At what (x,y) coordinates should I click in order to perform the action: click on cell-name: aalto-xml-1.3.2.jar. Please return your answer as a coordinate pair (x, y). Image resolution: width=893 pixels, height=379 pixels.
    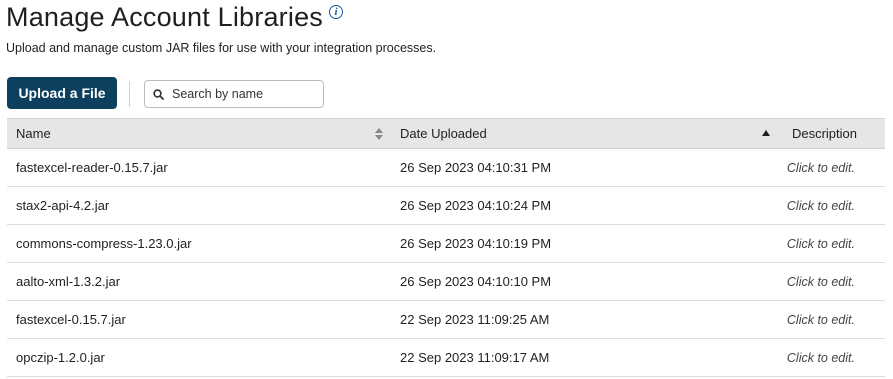
    Looking at the image, I should click on (68, 281).